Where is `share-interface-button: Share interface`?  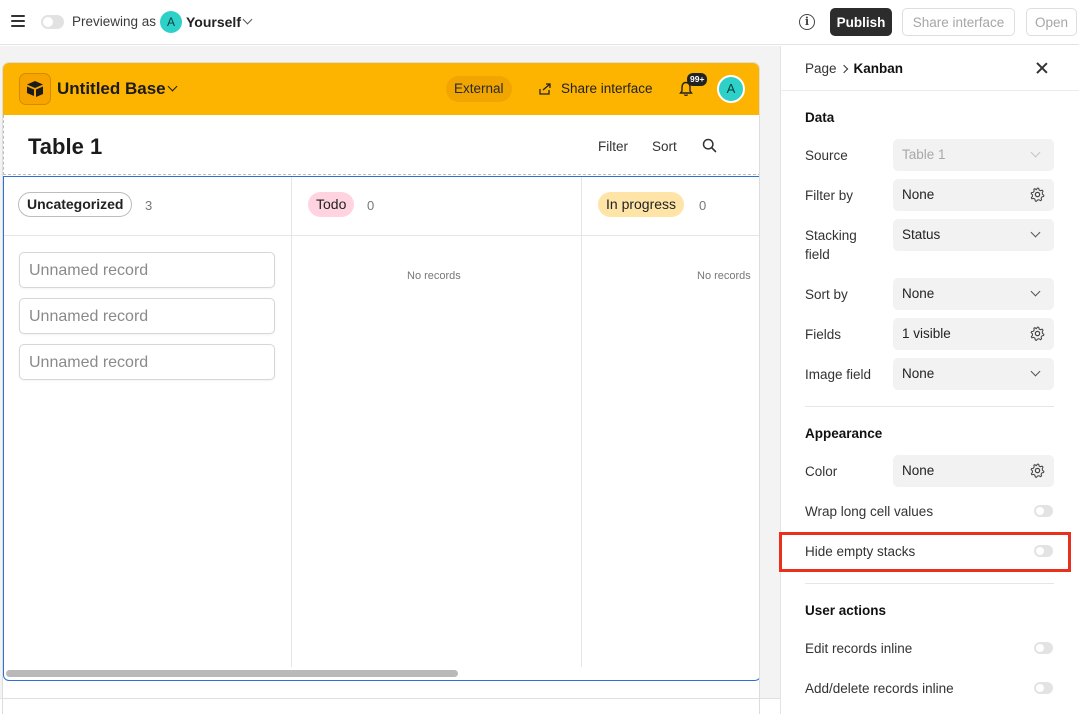
share-interface-button: Share interface is located at coordinates (958, 22).